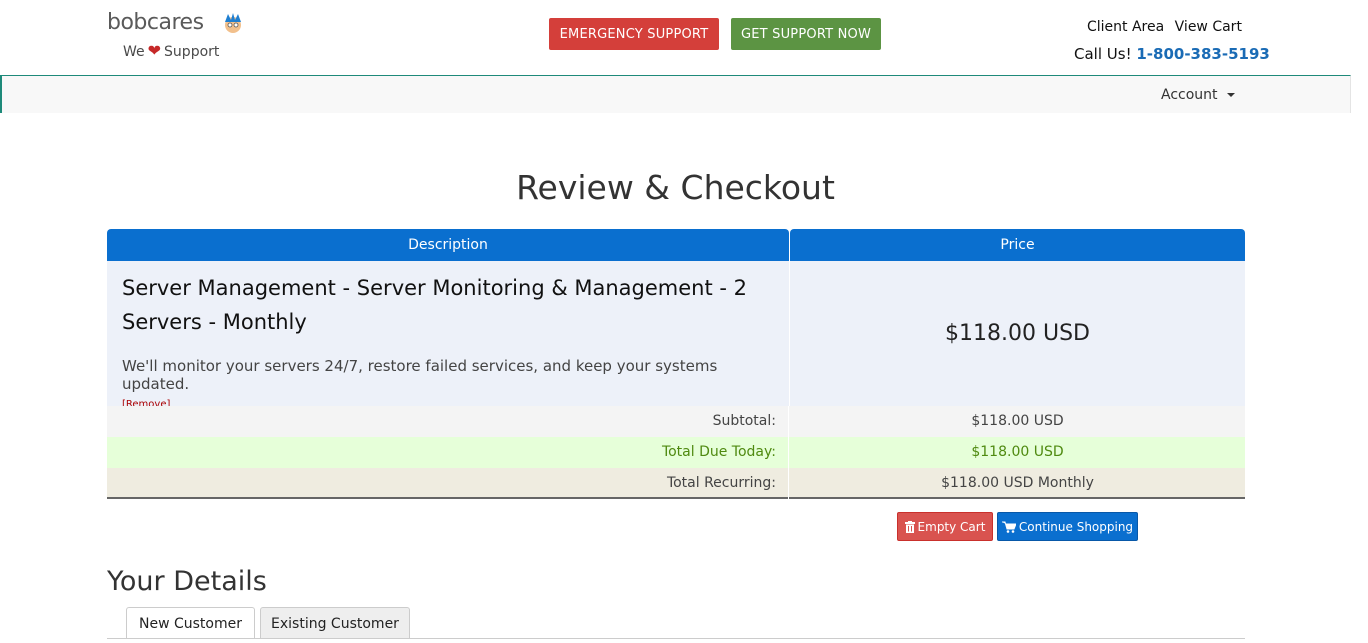  Describe the element at coordinates (192, 52) in the screenshot. I see `tagline-support: Support` at that location.